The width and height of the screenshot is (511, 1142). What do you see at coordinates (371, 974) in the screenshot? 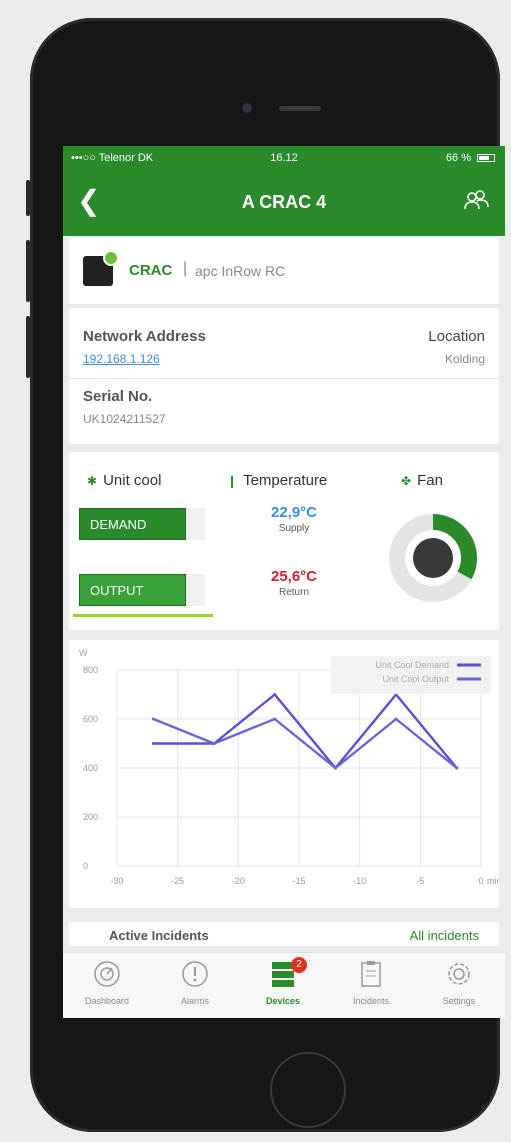
I see `incidents-icon` at bounding box center [371, 974].